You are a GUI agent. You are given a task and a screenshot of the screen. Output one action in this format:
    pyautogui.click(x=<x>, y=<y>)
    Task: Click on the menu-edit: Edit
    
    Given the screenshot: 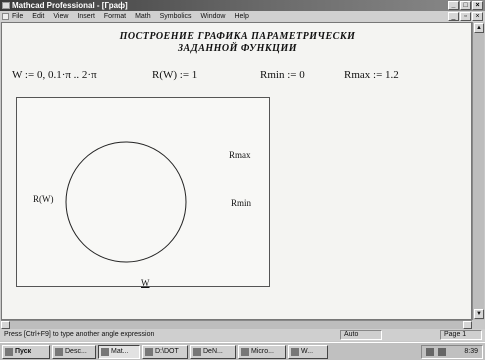 What is the action you would take?
    pyautogui.click(x=38, y=16)
    